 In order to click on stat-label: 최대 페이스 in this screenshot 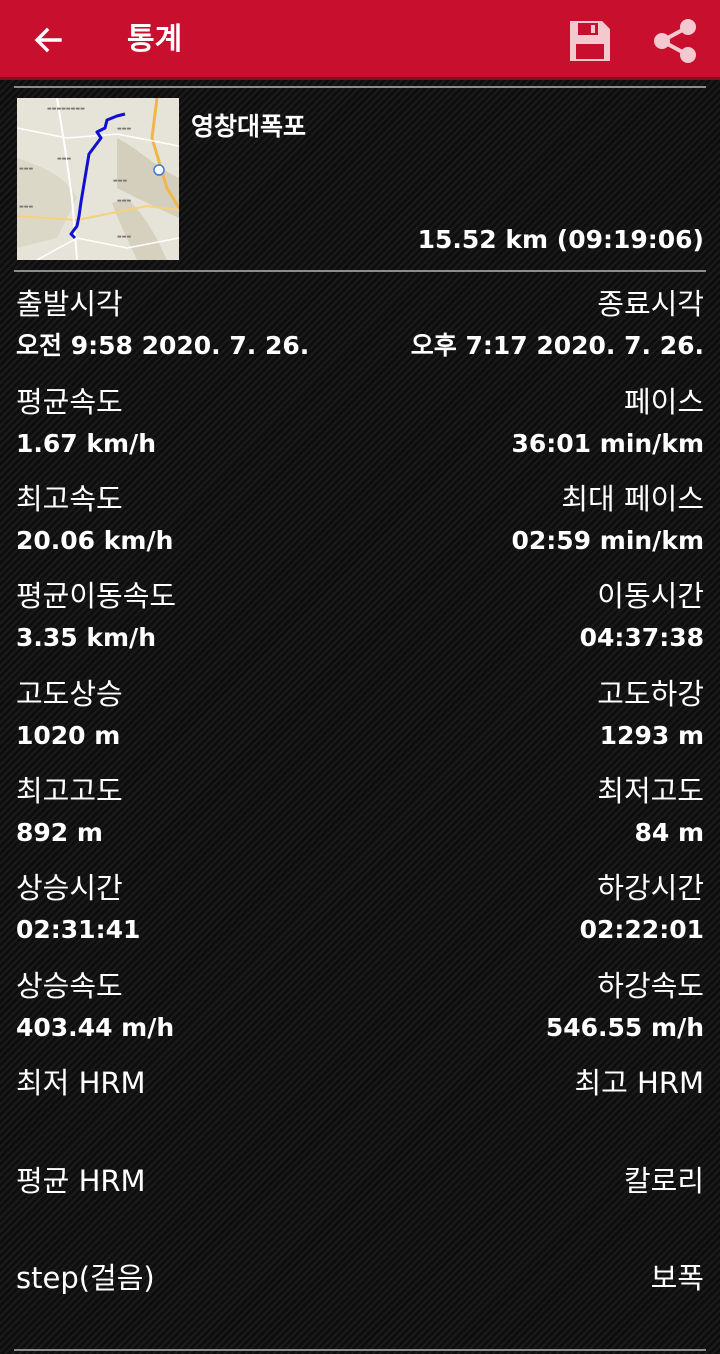, I will do `click(632, 499)`.